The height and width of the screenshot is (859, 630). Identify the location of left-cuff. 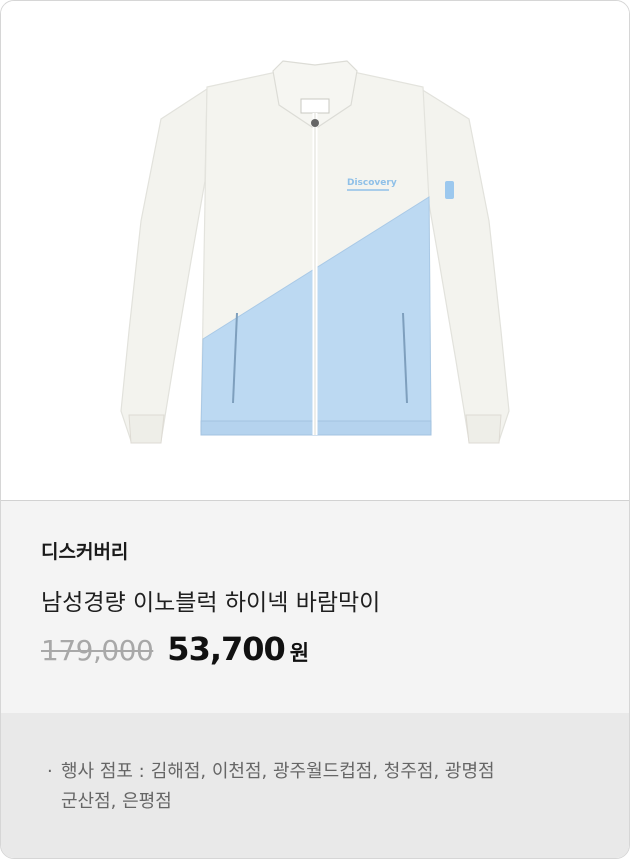
(146, 429).